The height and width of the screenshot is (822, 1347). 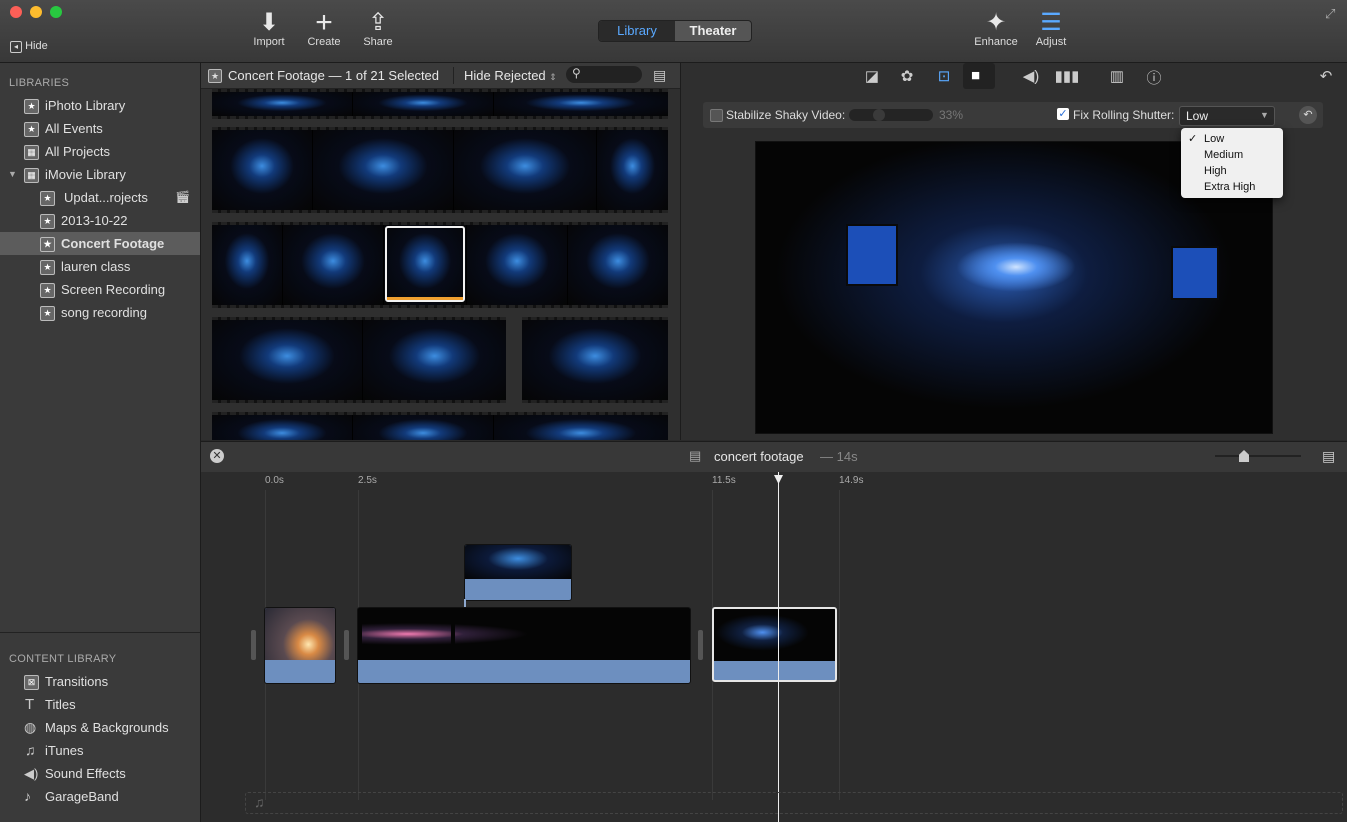 What do you see at coordinates (524, 634) in the screenshot?
I see `clip-thumbnail` at bounding box center [524, 634].